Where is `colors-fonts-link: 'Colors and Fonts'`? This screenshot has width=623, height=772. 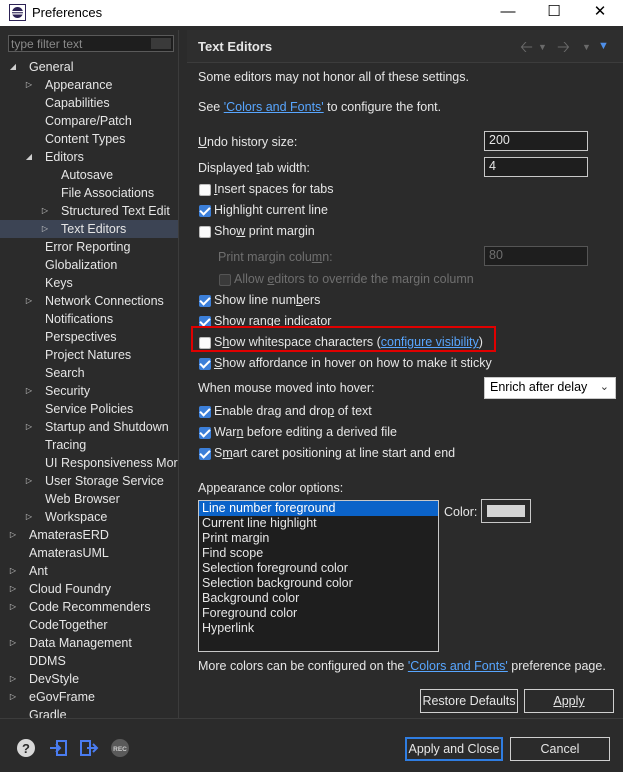
colors-fonts-link: 'Colors and Fonts' is located at coordinates (274, 107).